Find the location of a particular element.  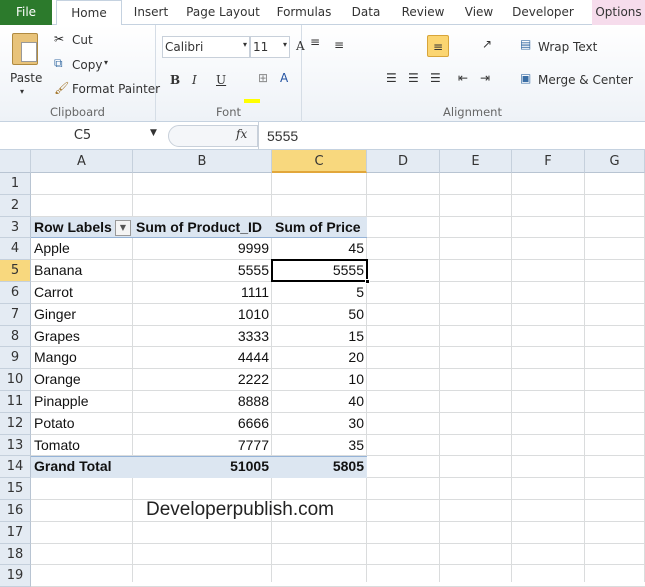

row-label-cell: Mango is located at coordinates (82, 358).